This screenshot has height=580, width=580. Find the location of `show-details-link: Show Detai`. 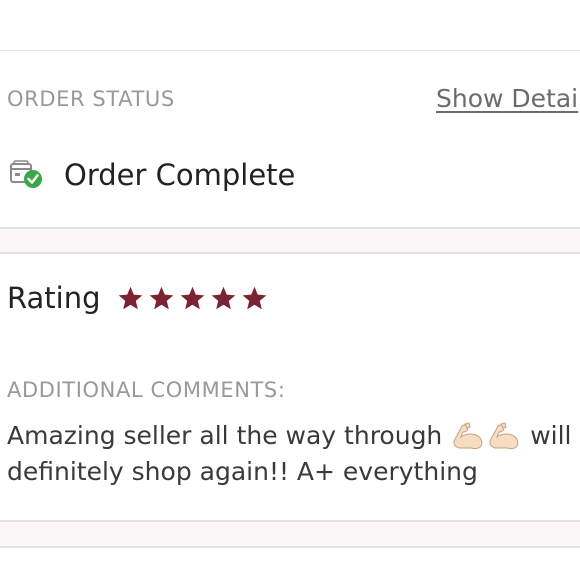

show-details-link: Show Detai is located at coordinates (507, 98).